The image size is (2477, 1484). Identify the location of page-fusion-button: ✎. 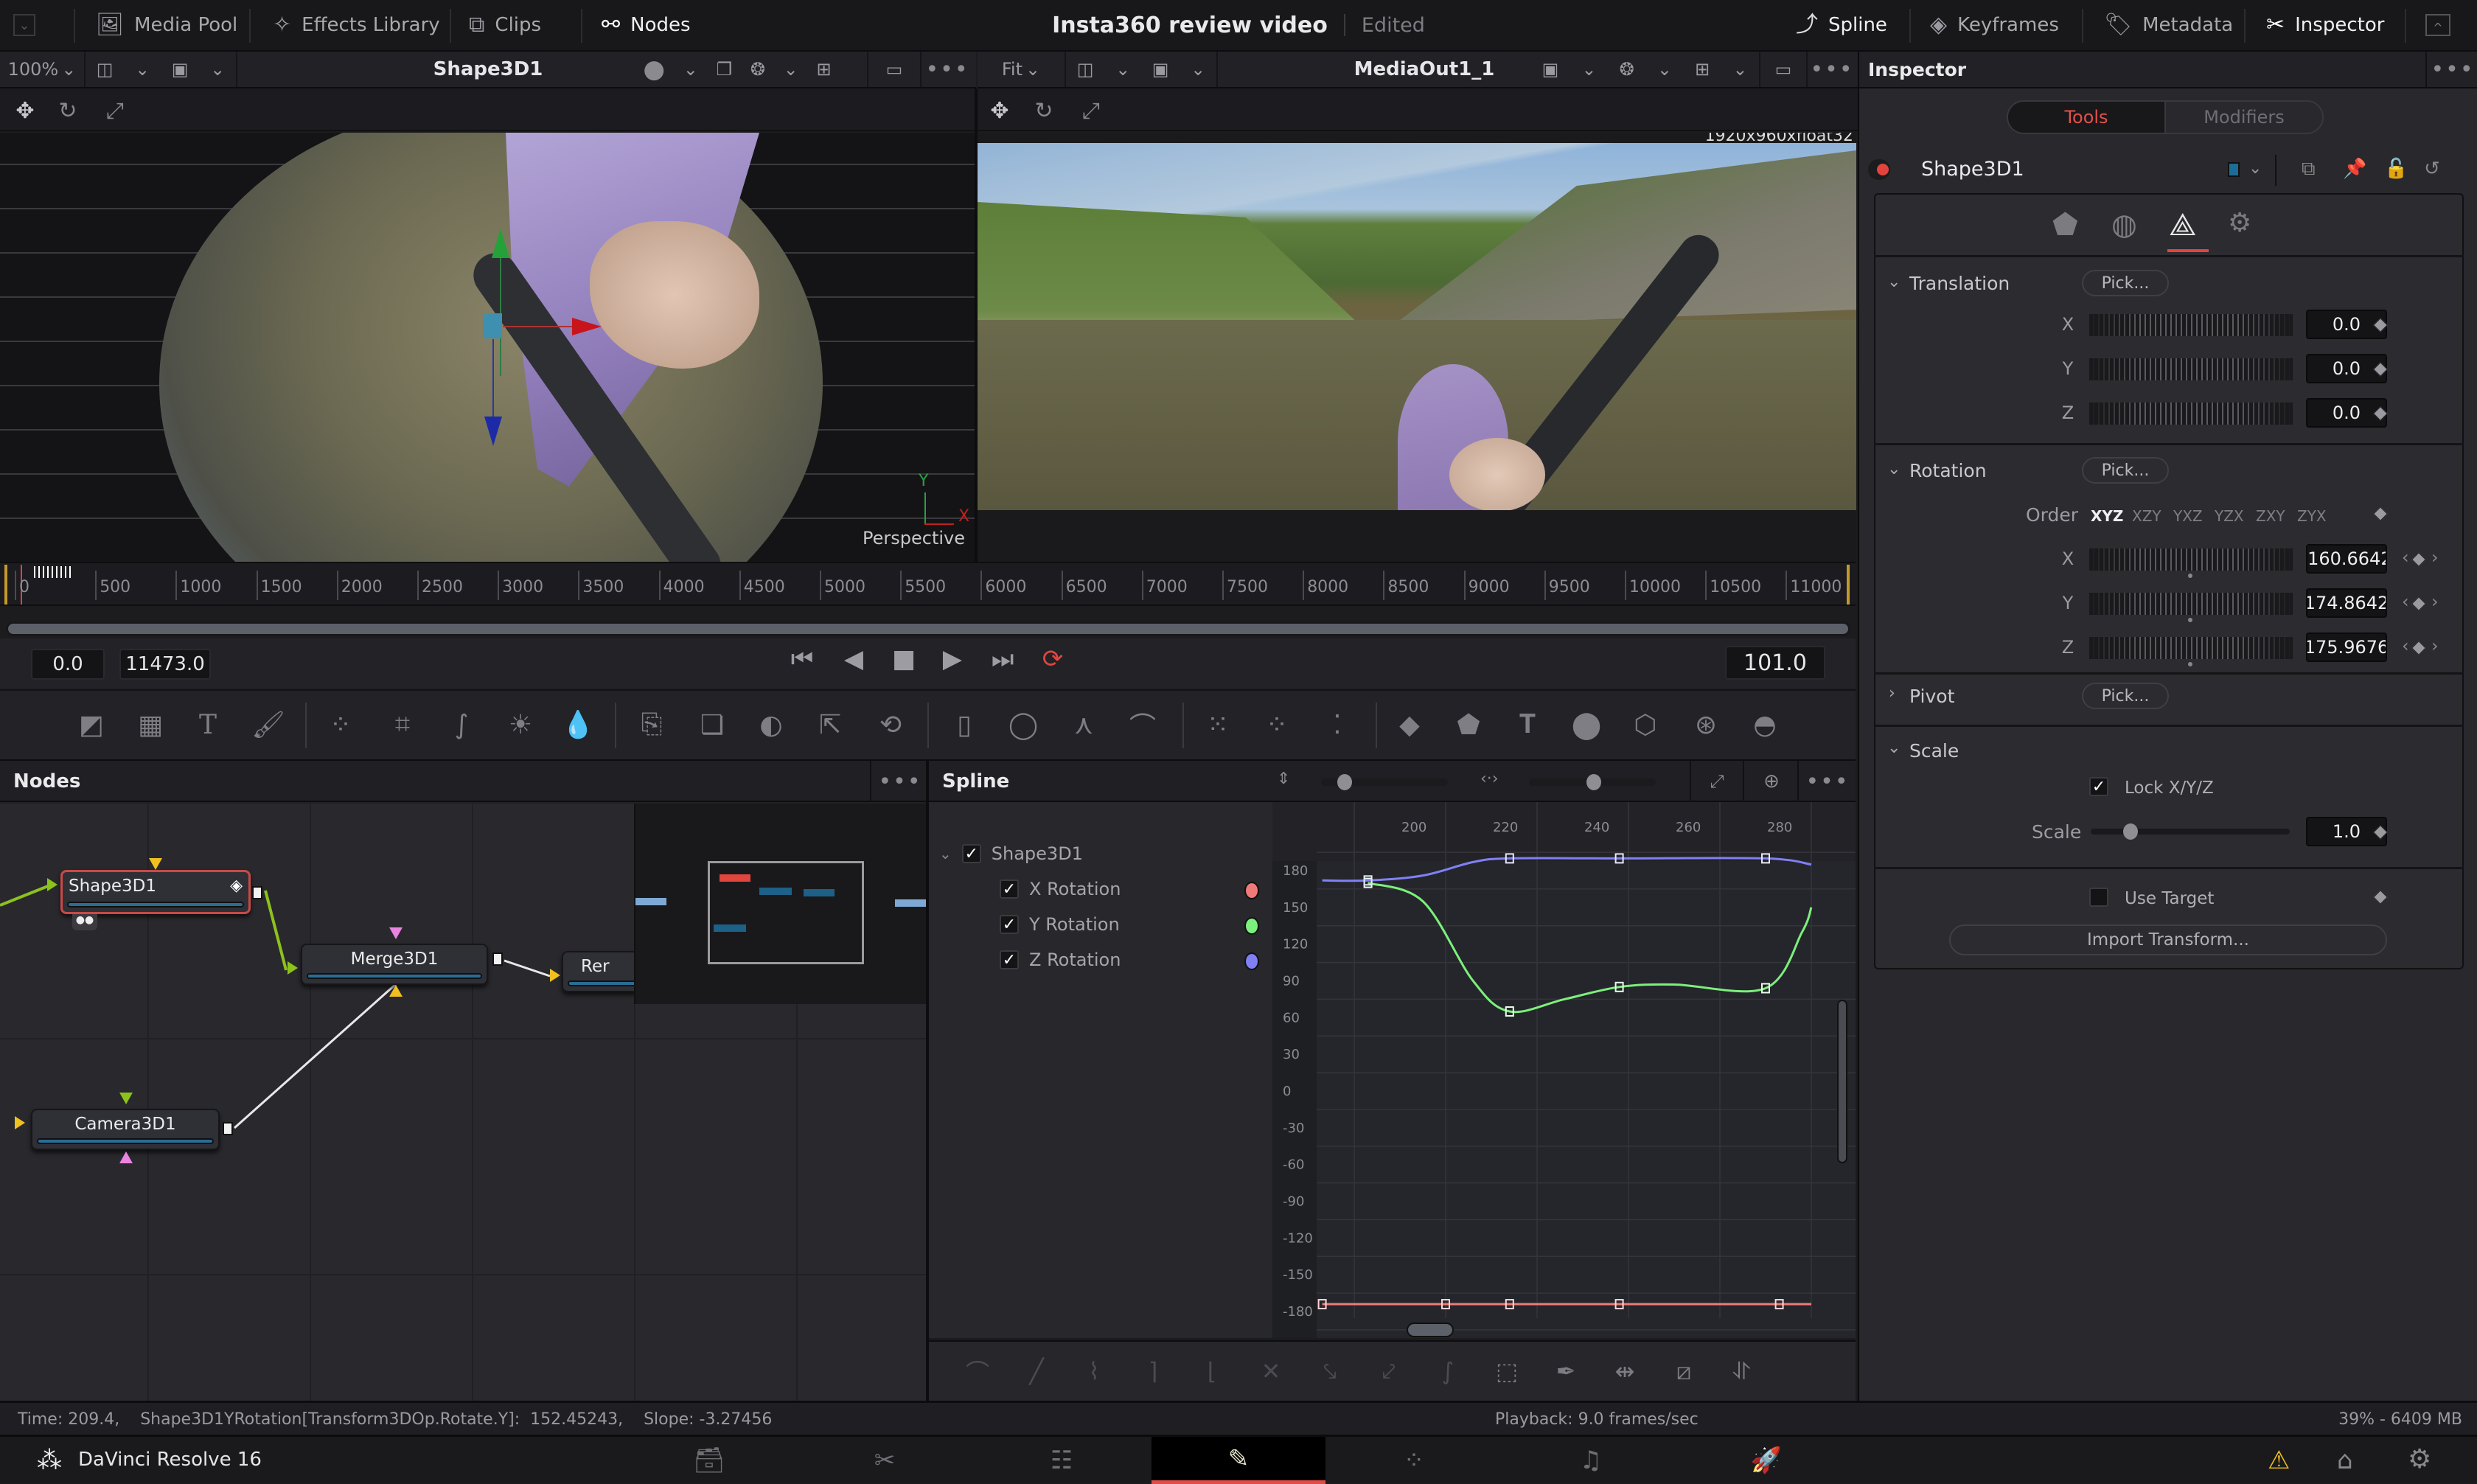
(1238, 1460).